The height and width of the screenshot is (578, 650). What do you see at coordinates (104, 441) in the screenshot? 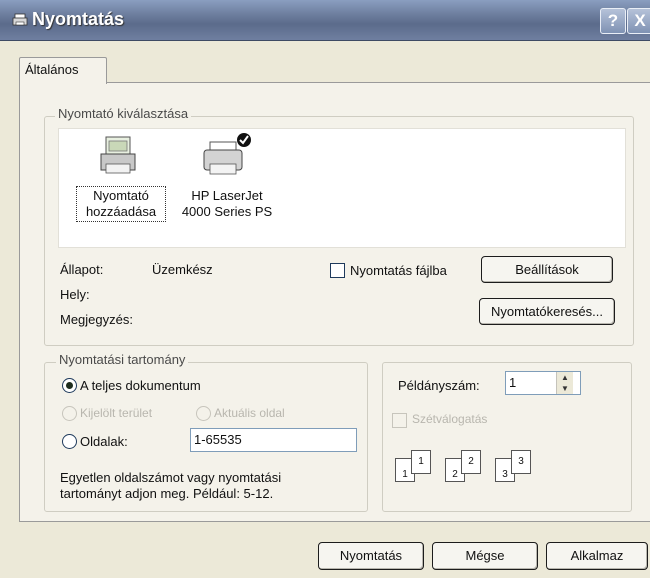
I see `pages-label: Oldalak:` at bounding box center [104, 441].